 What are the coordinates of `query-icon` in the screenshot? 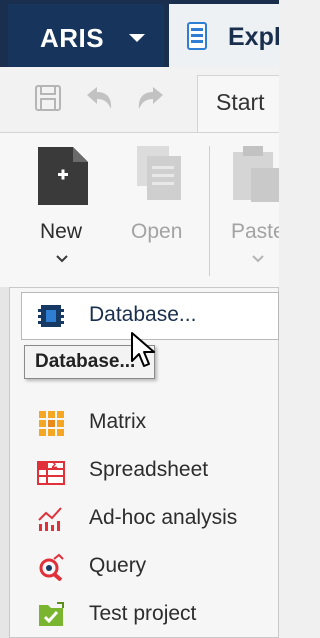 It's located at (51, 567).